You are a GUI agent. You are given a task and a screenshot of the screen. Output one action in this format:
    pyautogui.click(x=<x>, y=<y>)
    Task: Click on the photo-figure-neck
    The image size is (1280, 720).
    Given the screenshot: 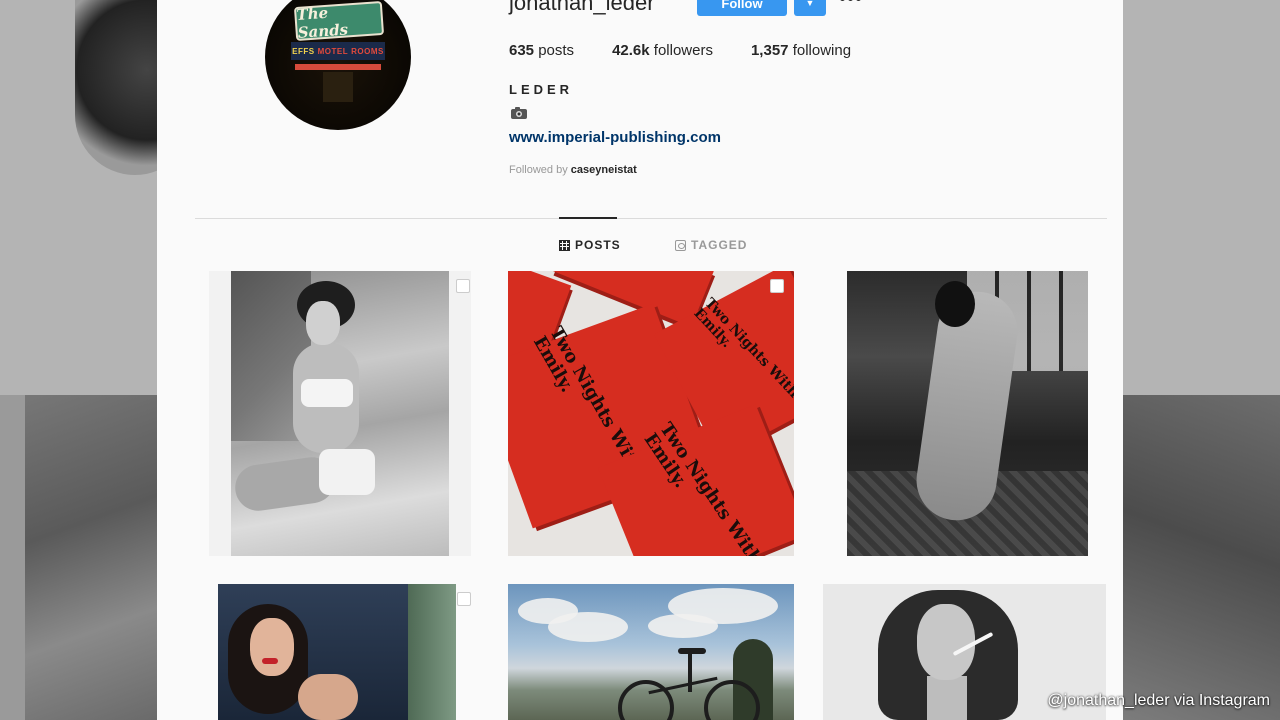 What is the action you would take?
    pyautogui.click(x=947, y=698)
    